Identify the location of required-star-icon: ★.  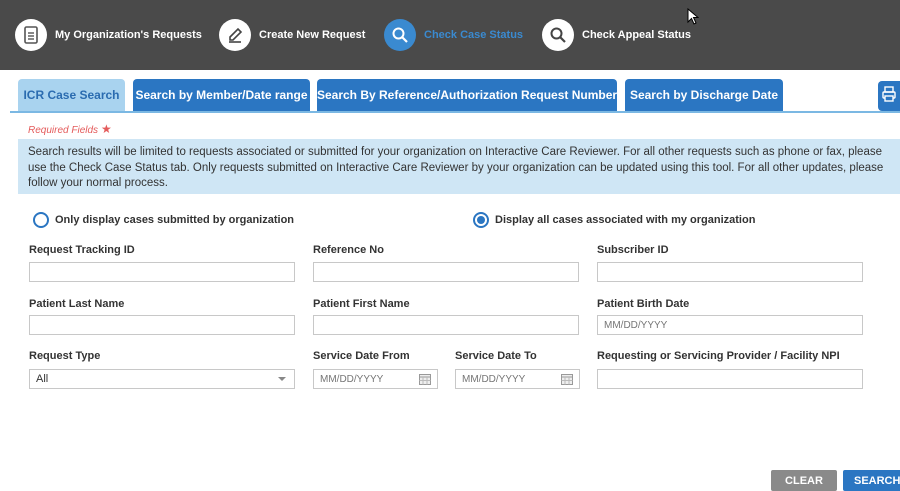
(106, 129).